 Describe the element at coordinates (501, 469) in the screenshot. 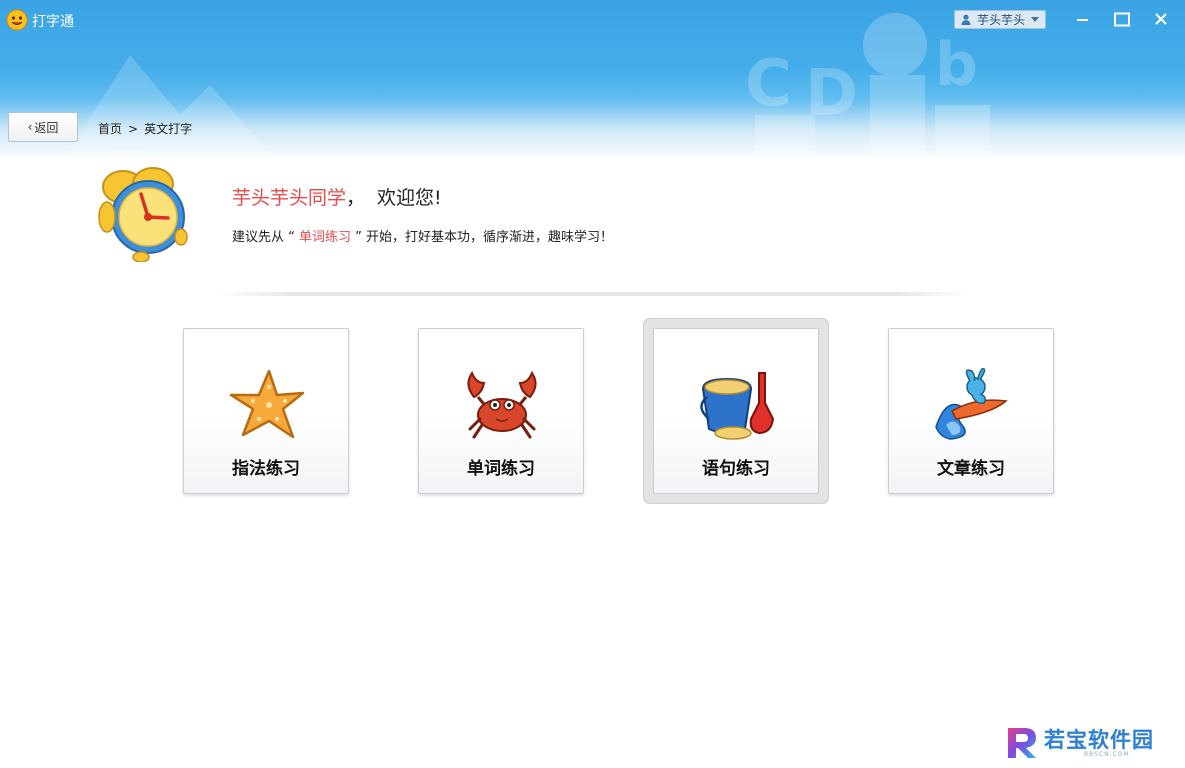

I see `card-label: 单词练习` at that location.